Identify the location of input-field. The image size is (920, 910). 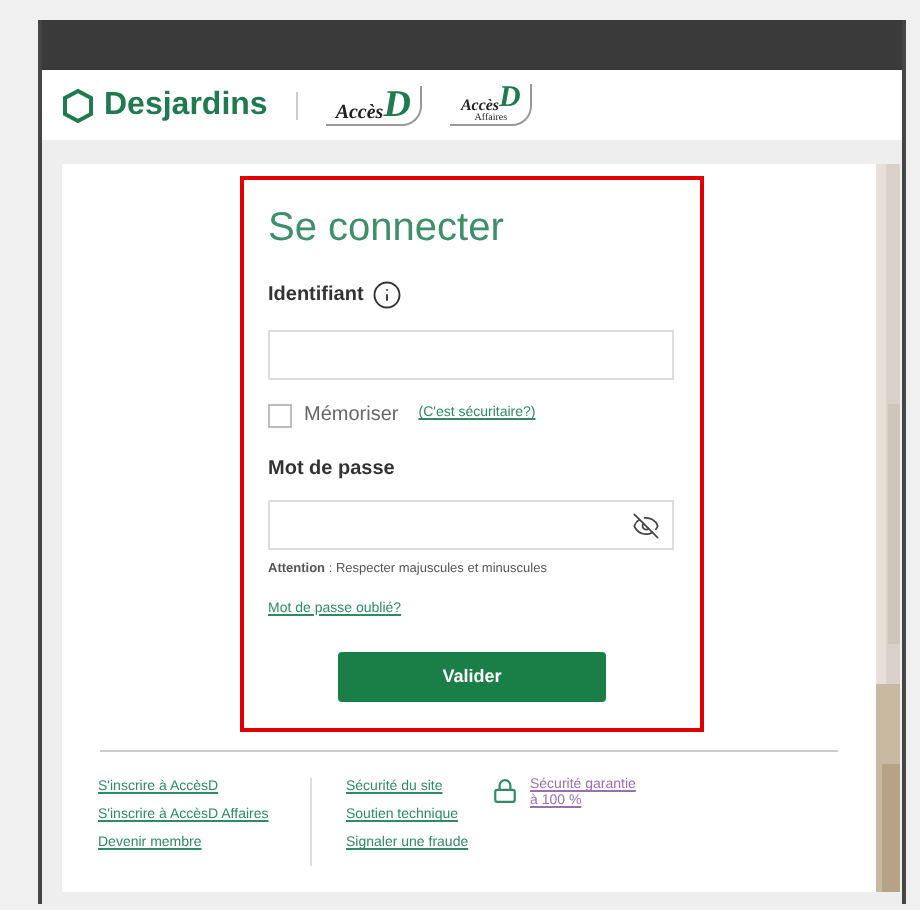
(471, 355).